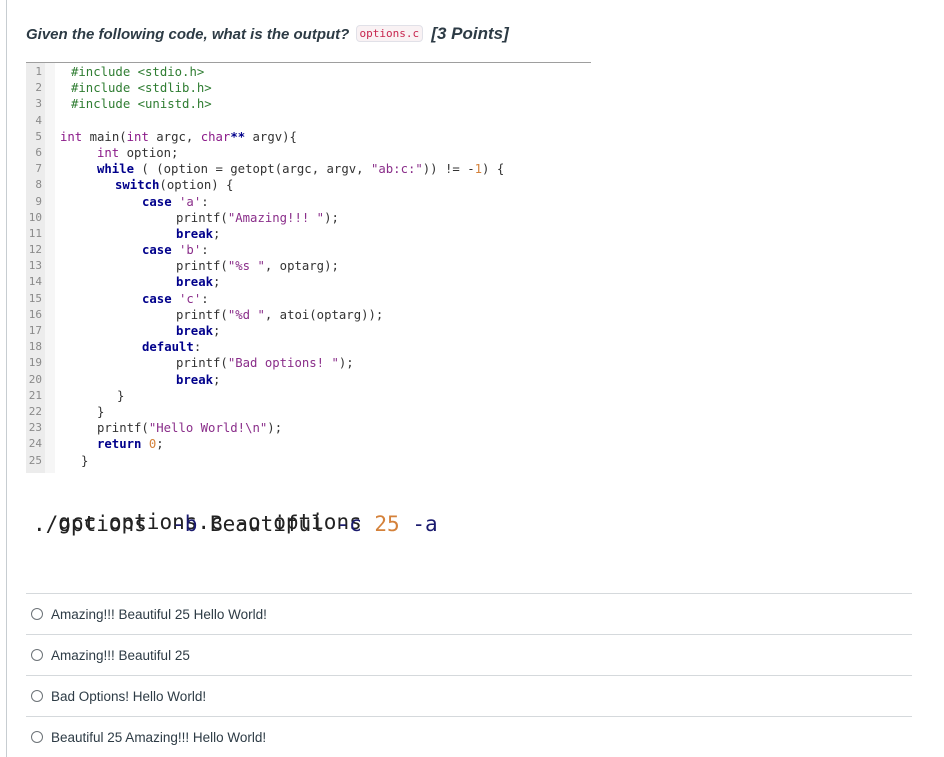 Image resolution: width=944 pixels, height=757 pixels. What do you see at coordinates (308, 412) in the screenshot?
I see `code-line: 22}` at bounding box center [308, 412].